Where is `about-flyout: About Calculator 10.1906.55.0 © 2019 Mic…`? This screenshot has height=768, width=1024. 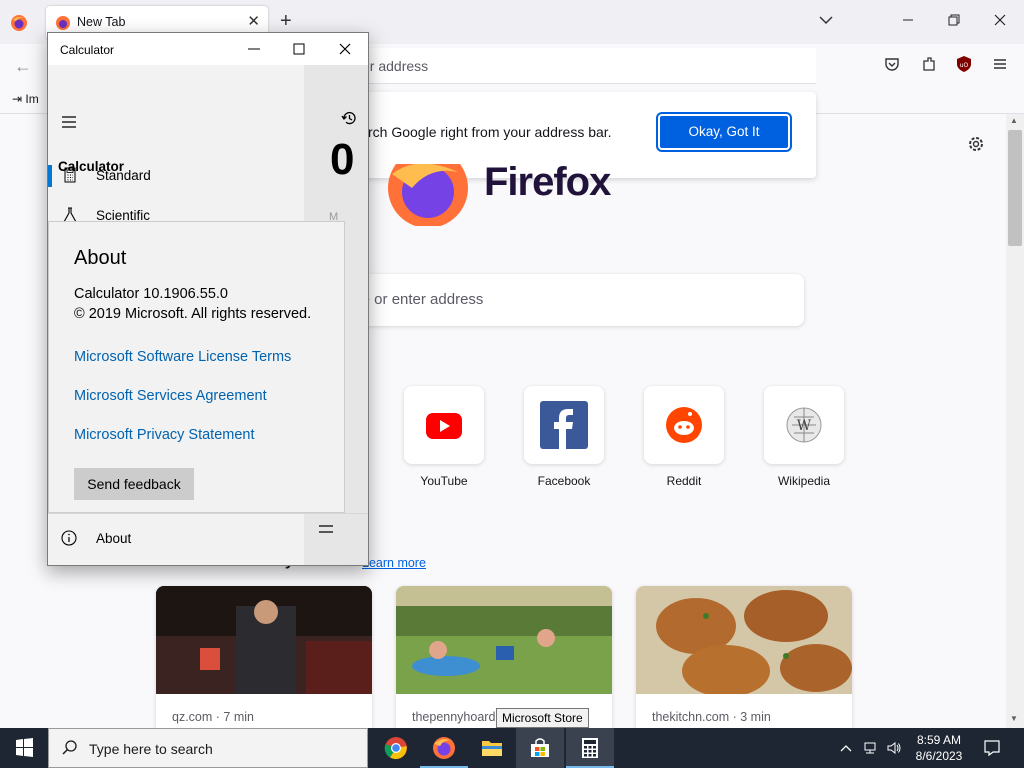 about-flyout: About Calculator 10.1906.55.0 © 2019 Mic… is located at coordinates (196, 367).